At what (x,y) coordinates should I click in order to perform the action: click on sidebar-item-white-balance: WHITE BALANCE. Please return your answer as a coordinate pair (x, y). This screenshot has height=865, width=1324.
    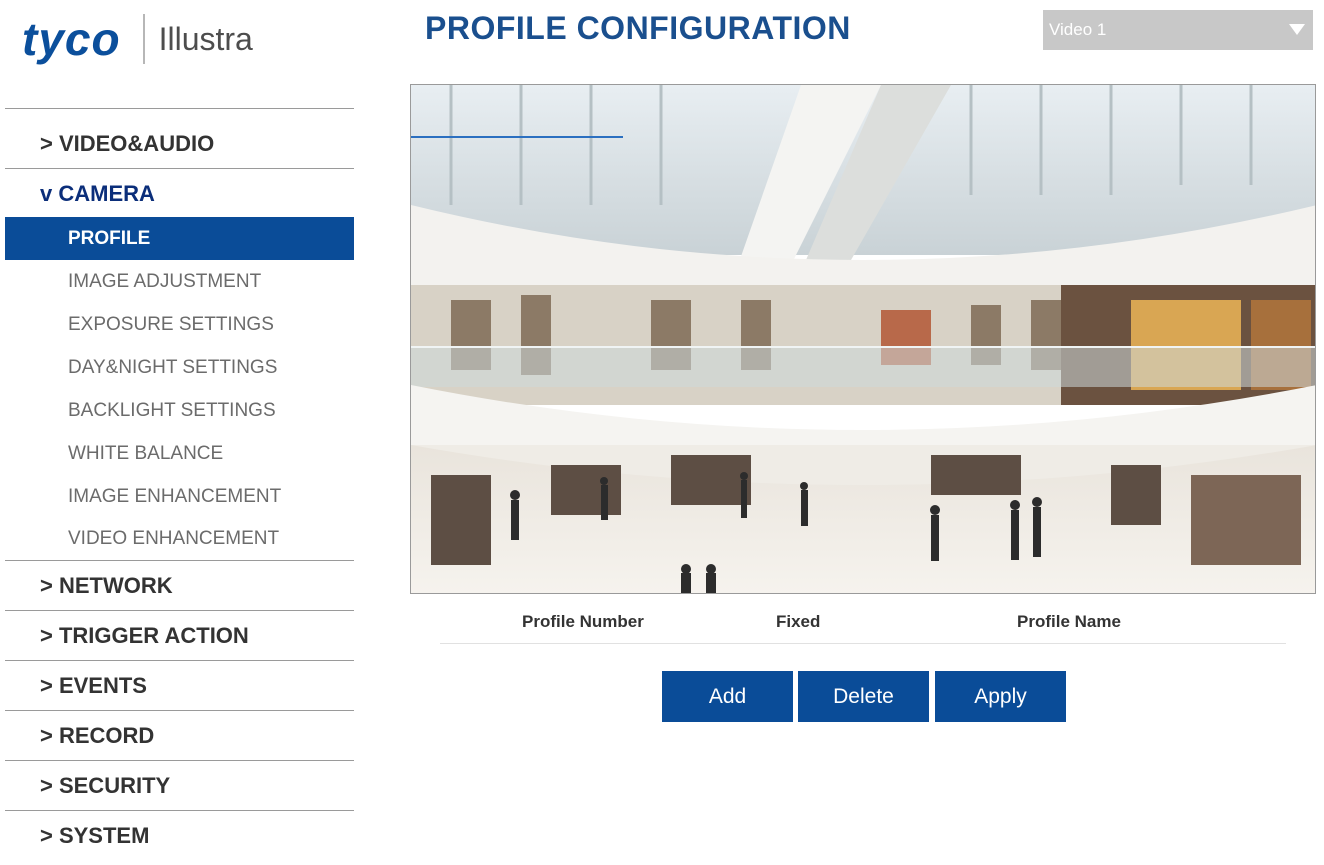
    Looking at the image, I should click on (179, 453).